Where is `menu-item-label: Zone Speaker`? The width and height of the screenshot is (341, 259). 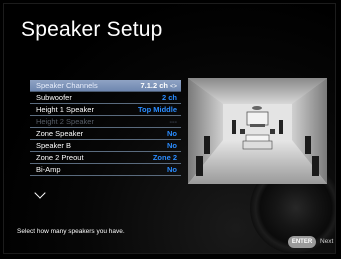 menu-item-label: Zone Speaker is located at coordinates (60, 133).